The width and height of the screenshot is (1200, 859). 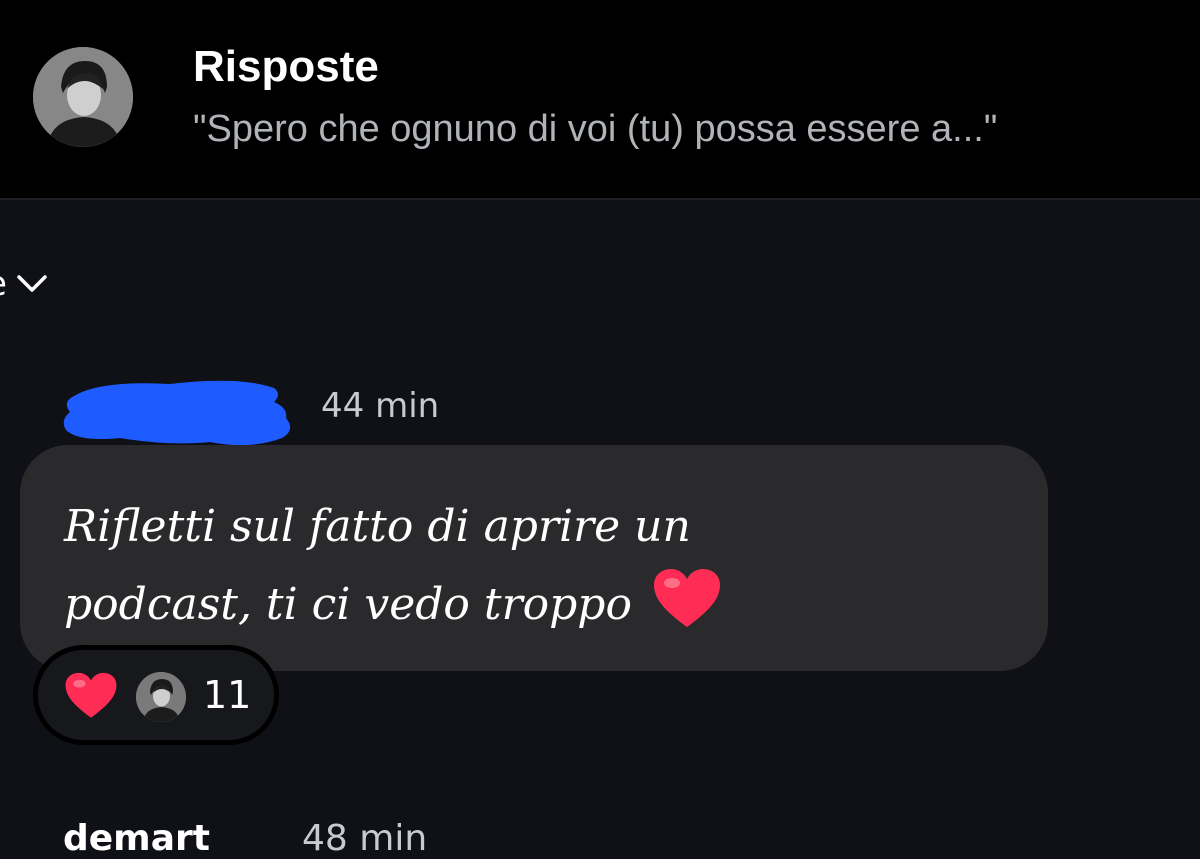 What do you see at coordinates (32, 283) in the screenshot?
I see `chevron-down-icon` at bounding box center [32, 283].